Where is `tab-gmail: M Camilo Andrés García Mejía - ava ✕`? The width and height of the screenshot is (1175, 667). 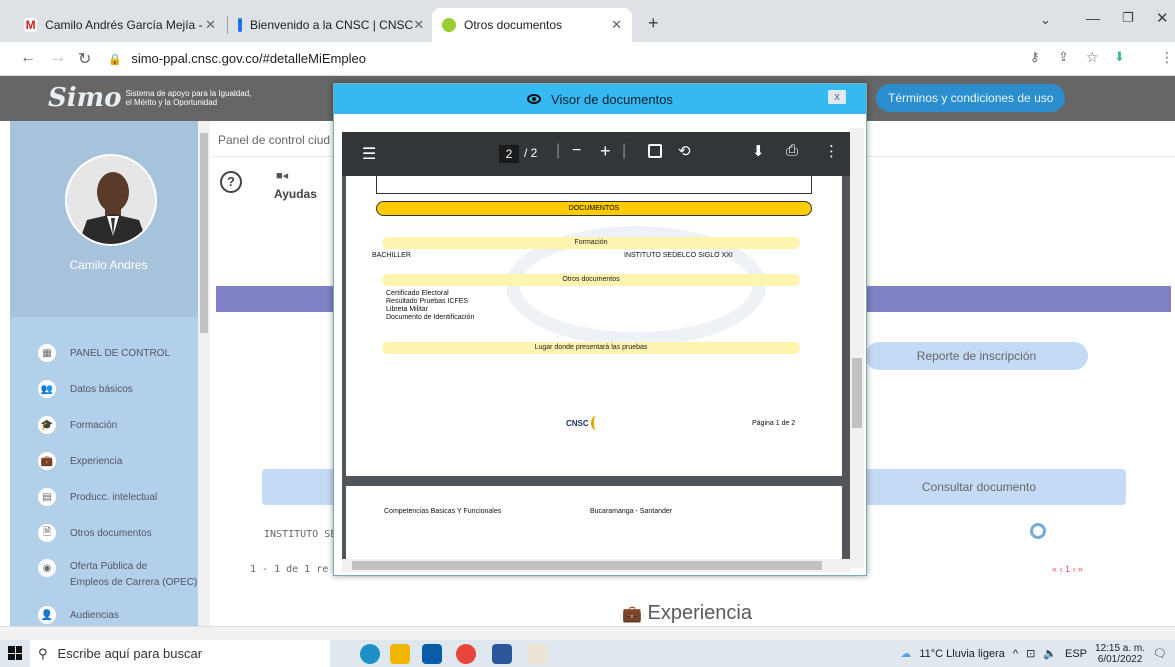
tab-gmail: M Camilo Andrés García Mejía - ava ✕ is located at coordinates (120, 25).